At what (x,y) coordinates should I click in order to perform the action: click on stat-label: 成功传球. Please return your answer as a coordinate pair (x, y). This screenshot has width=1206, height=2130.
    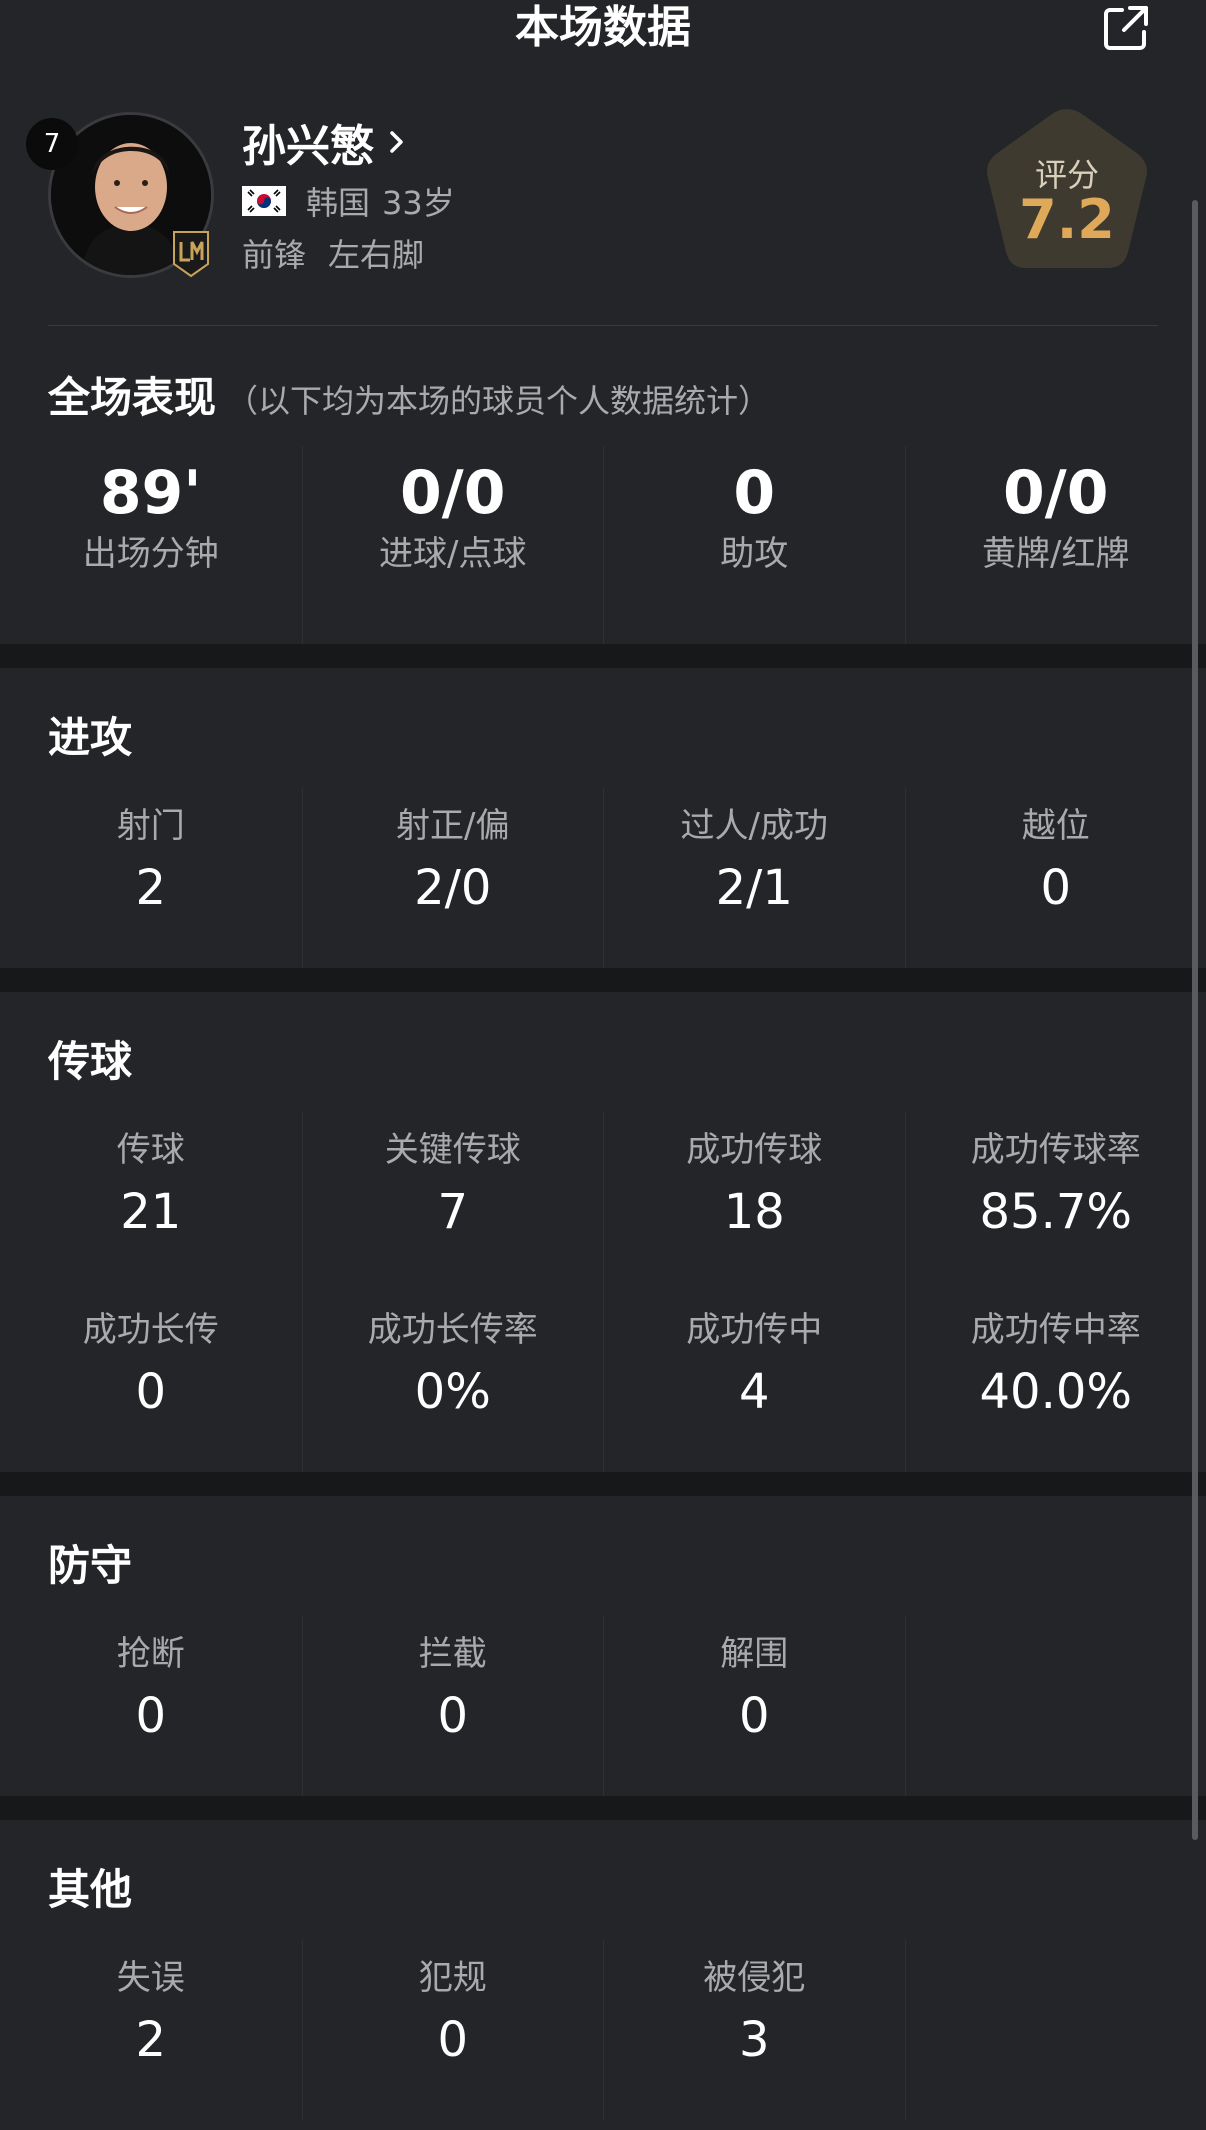
    Looking at the image, I should click on (754, 1150).